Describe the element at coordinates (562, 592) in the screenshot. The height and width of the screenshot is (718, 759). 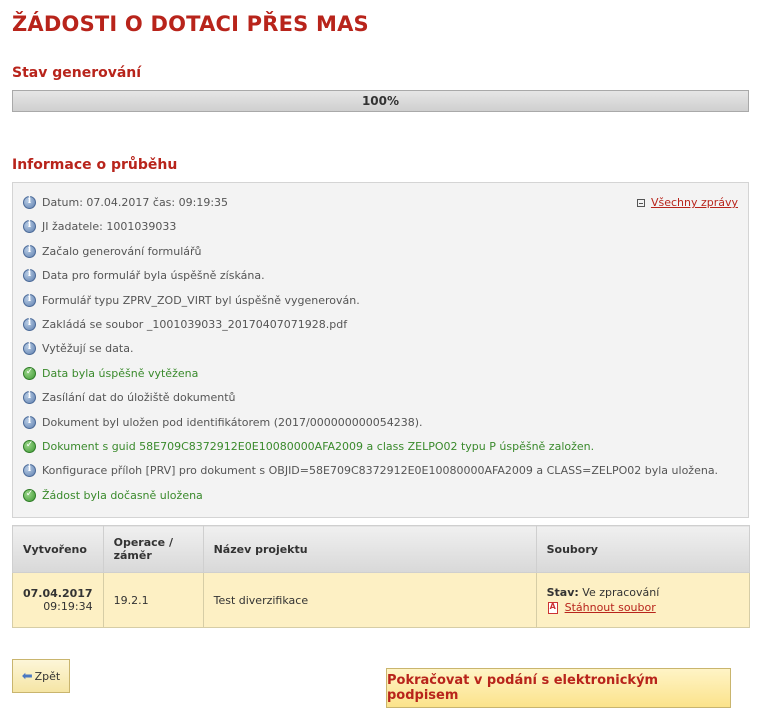
I see `status-label: Stav:` at that location.